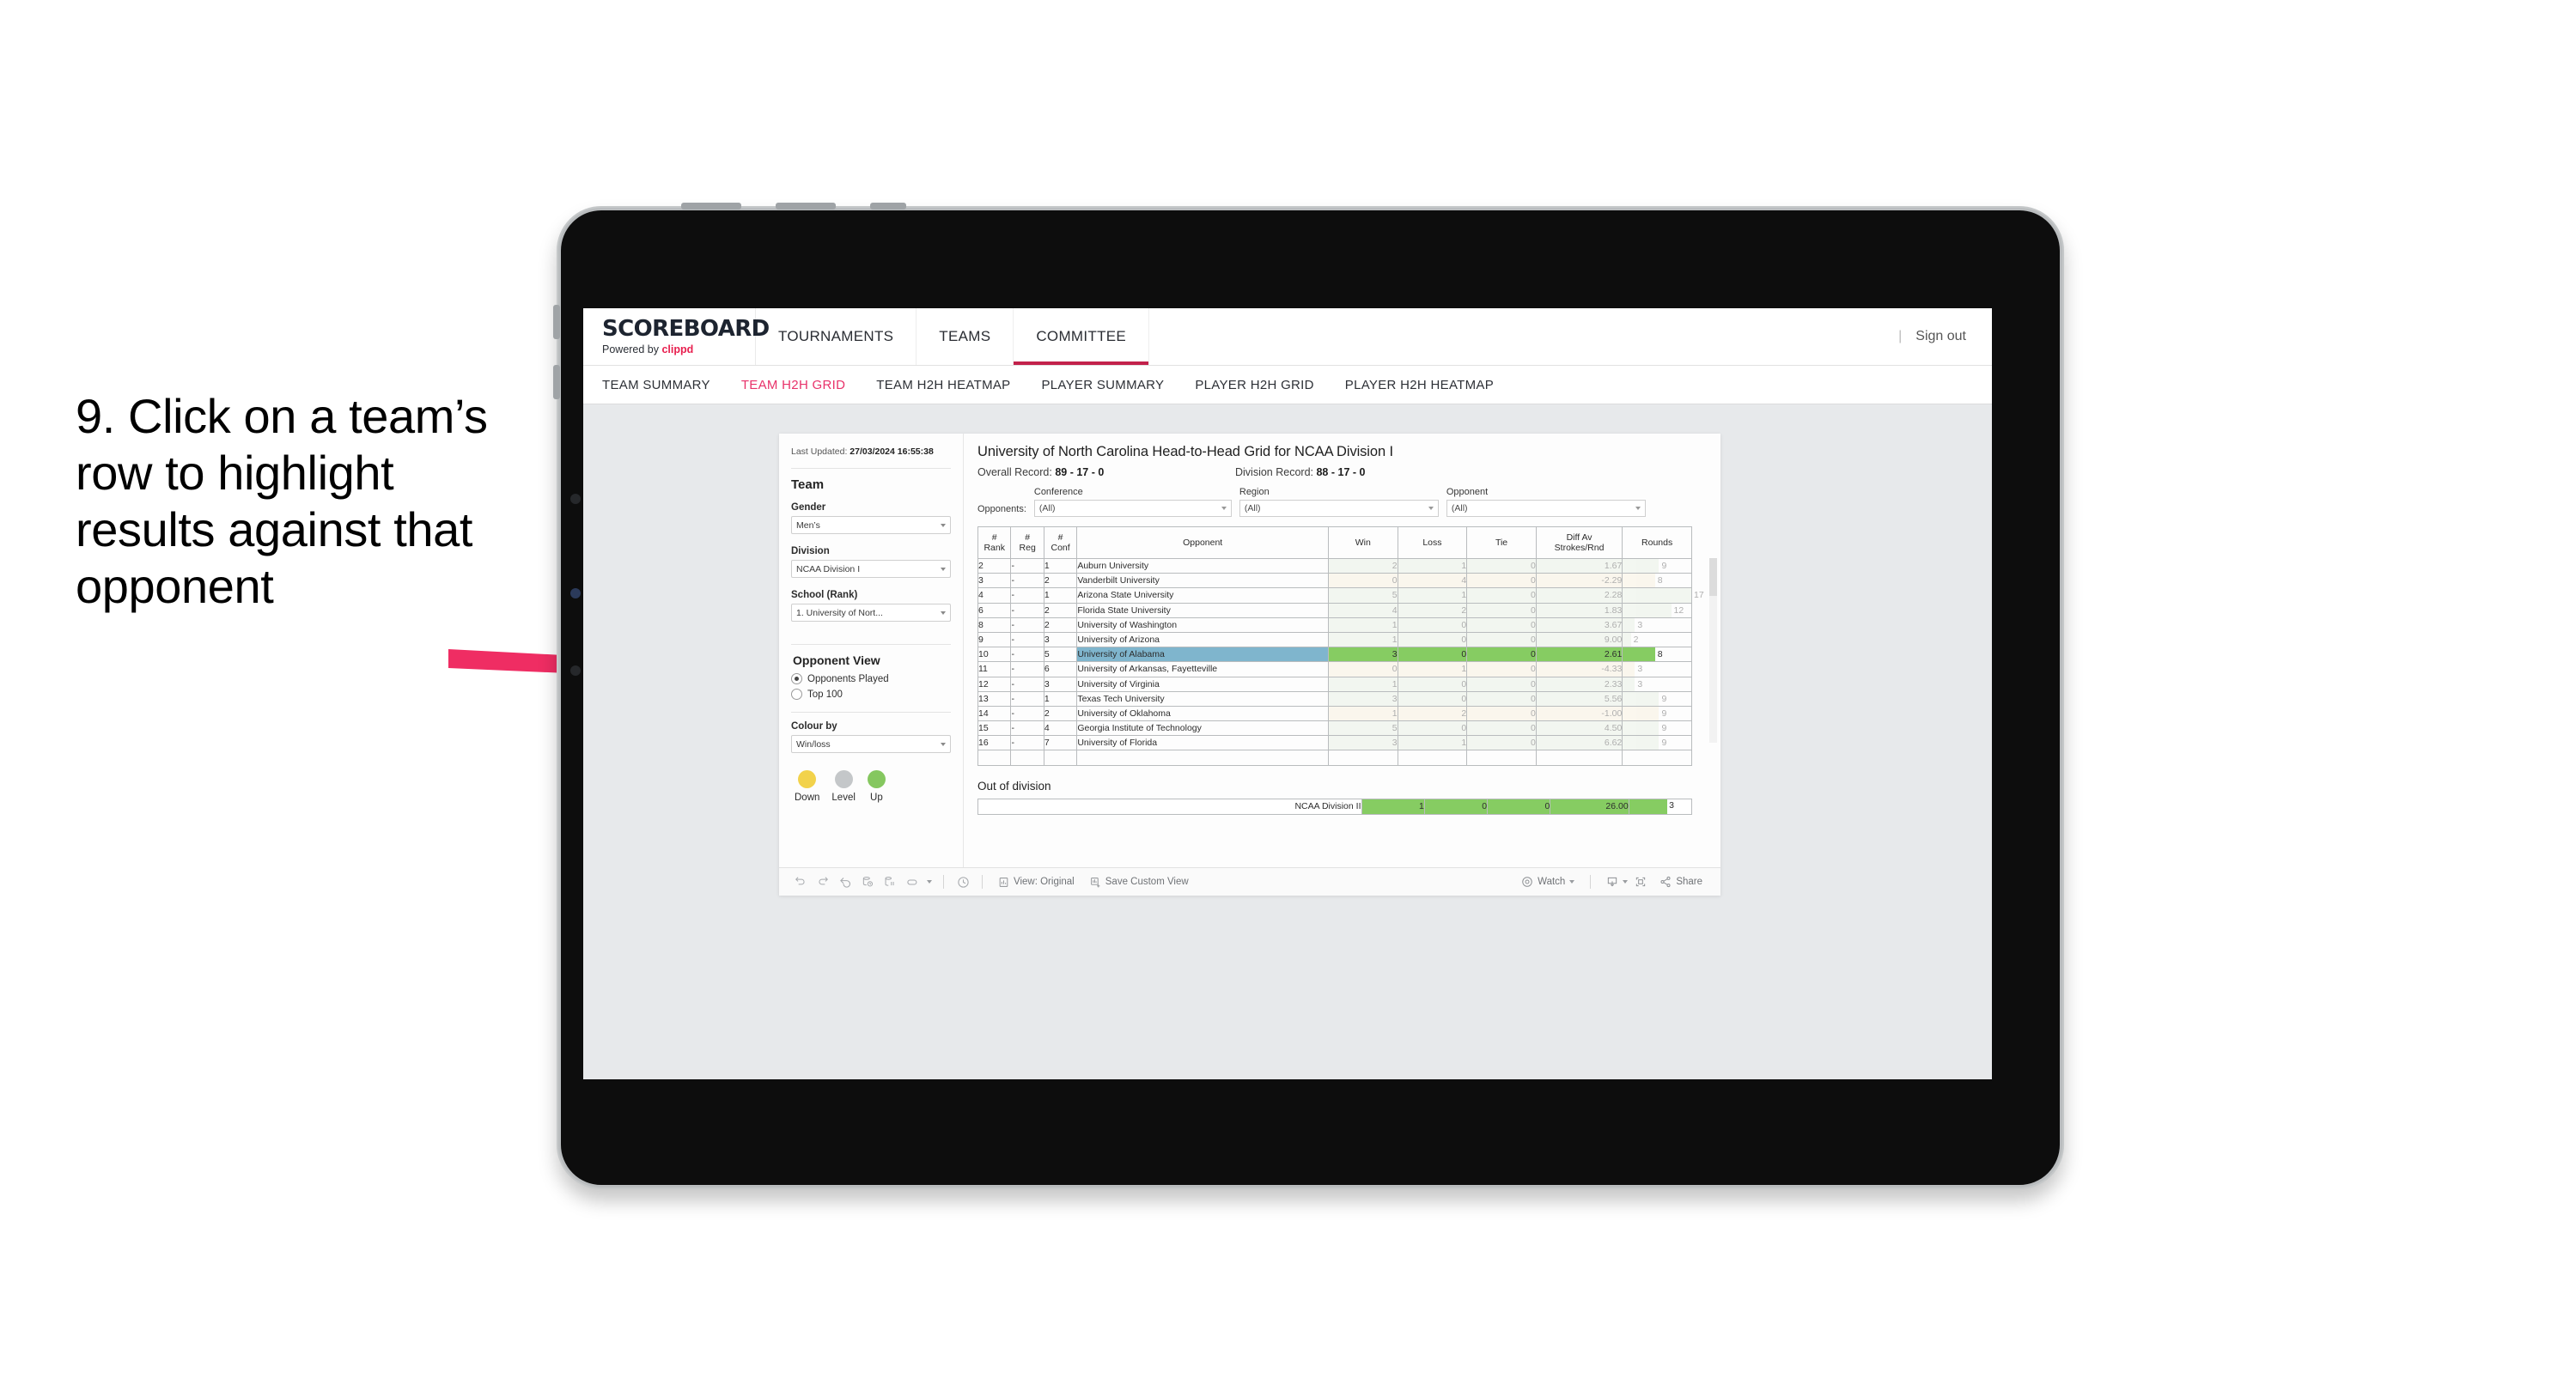 The width and height of the screenshot is (2576, 1385). What do you see at coordinates (871, 525) in the screenshot?
I see `gender-select: Men’s` at bounding box center [871, 525].